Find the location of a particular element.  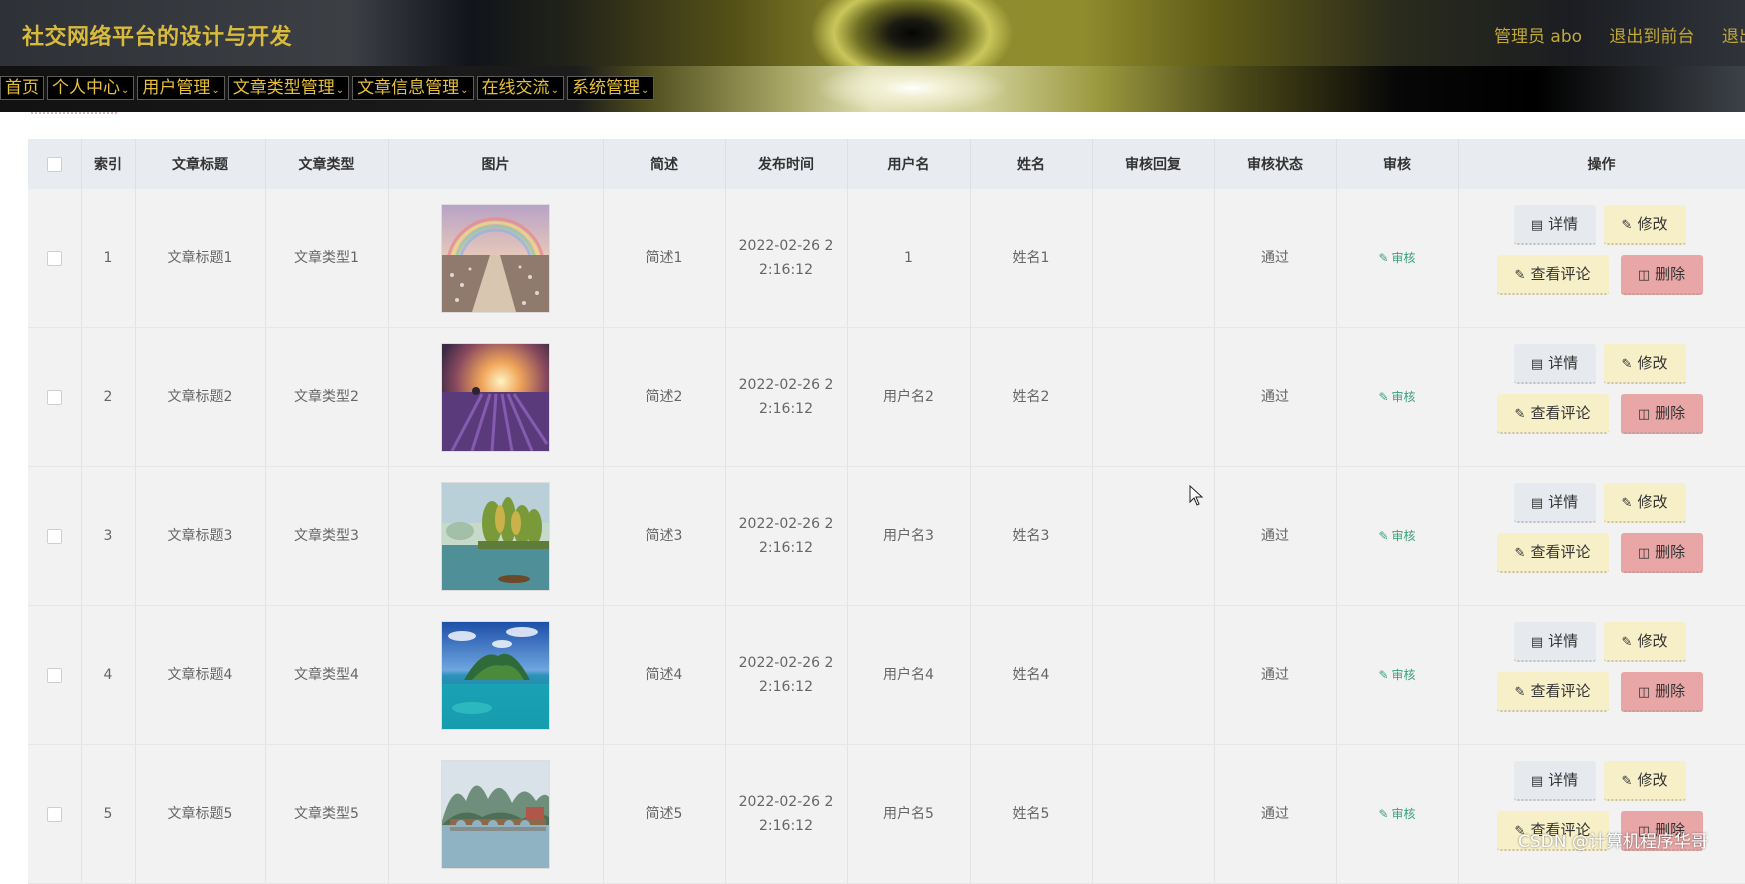

cell-type: 文章类型2 is located at coordinates (327, 397).